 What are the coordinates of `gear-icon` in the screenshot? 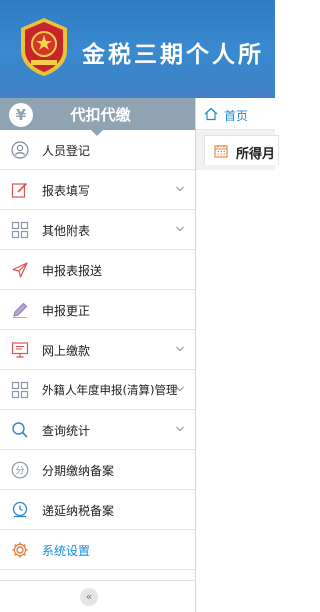 It's located at (20, 550).